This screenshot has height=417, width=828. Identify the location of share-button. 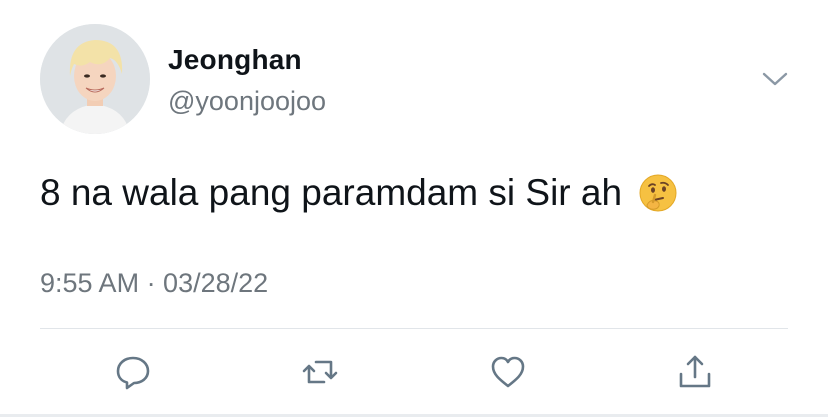
(695, 372).